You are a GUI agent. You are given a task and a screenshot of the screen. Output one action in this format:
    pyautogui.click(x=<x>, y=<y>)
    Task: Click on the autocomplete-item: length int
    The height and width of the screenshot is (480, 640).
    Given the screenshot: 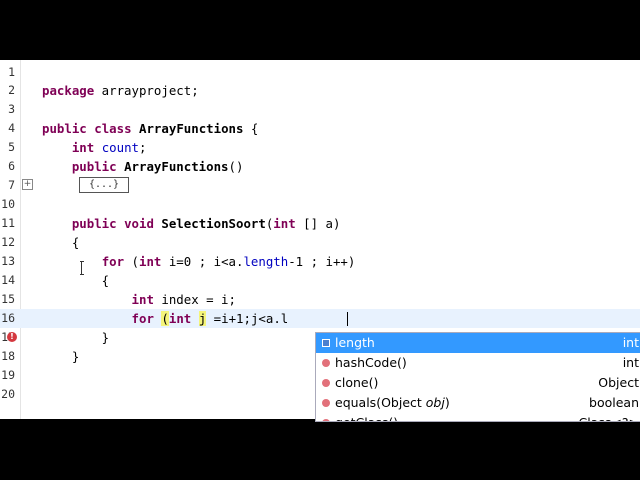 What is the action you would take?
    pyautogui.click(x=478, y=343)
    